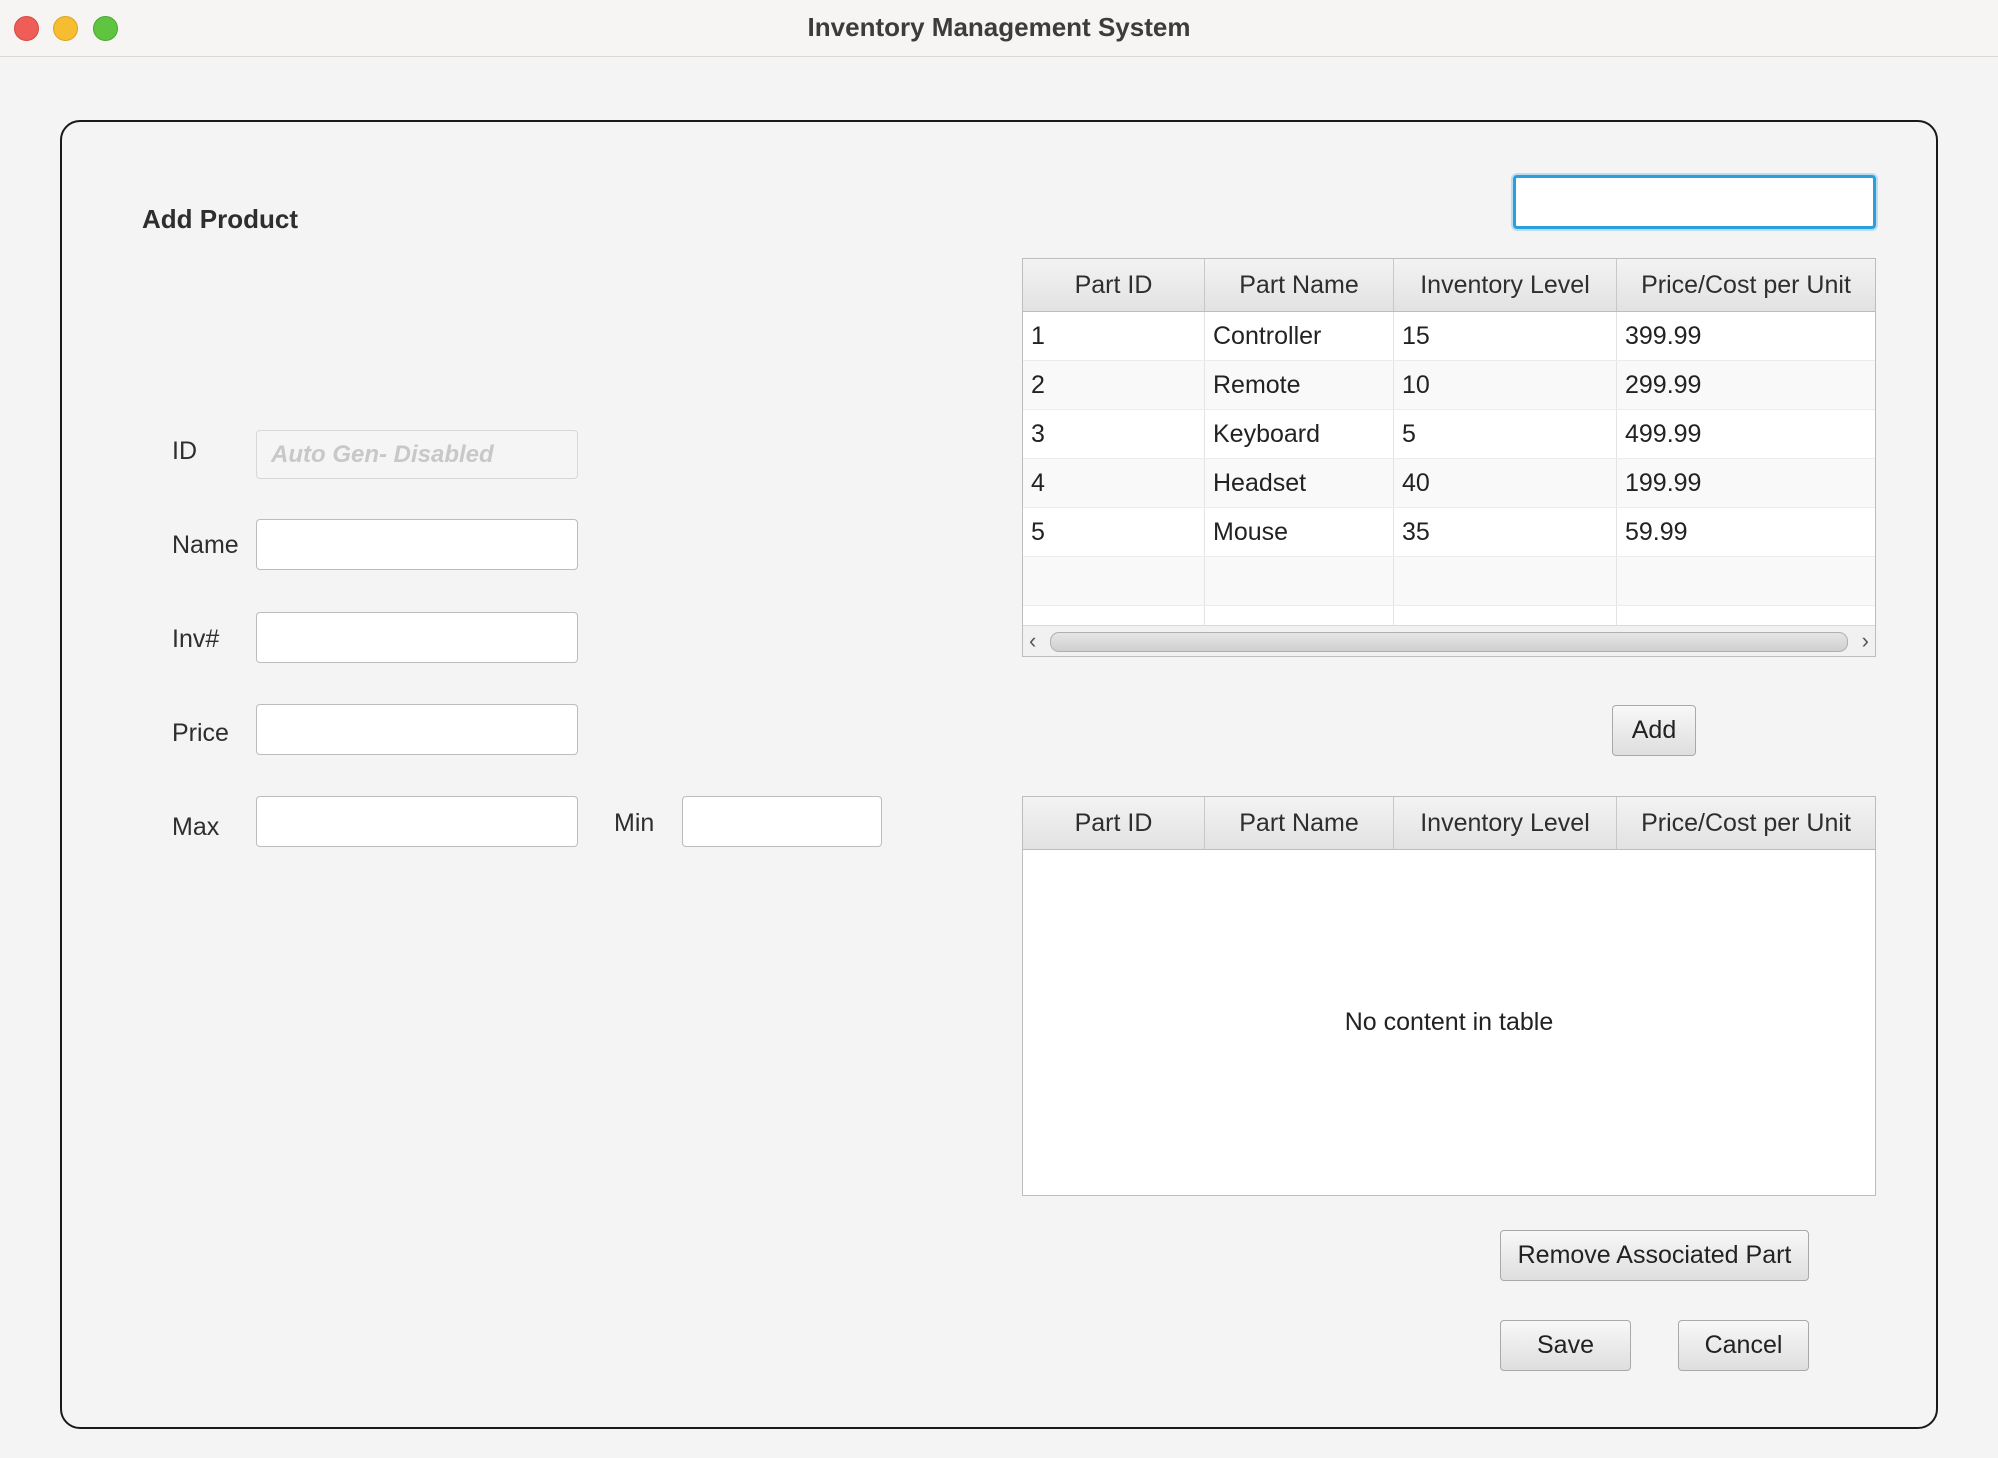  Describe the element at coordinates (1114, 532) in the screenshot. I see `cell-part-id: 5` at that location.